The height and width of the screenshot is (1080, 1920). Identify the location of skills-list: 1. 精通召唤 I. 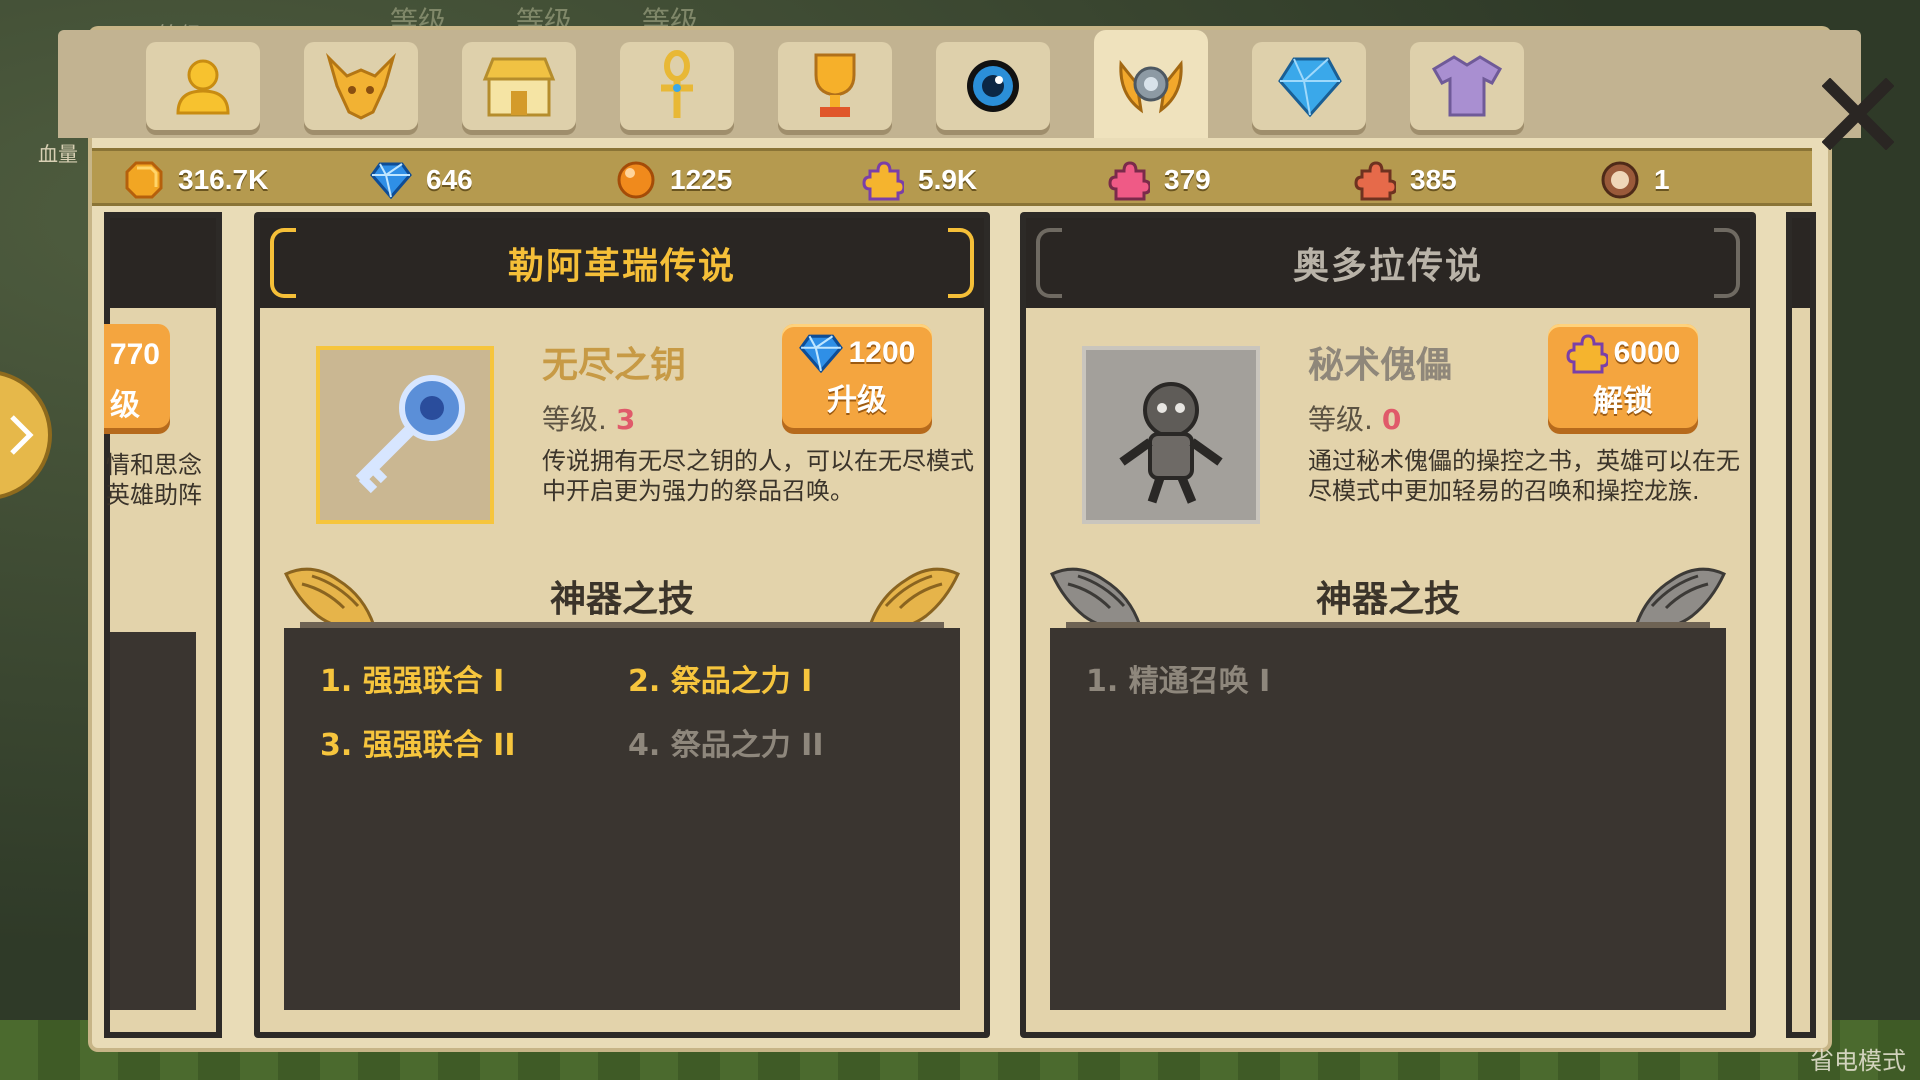
(1388, 819).